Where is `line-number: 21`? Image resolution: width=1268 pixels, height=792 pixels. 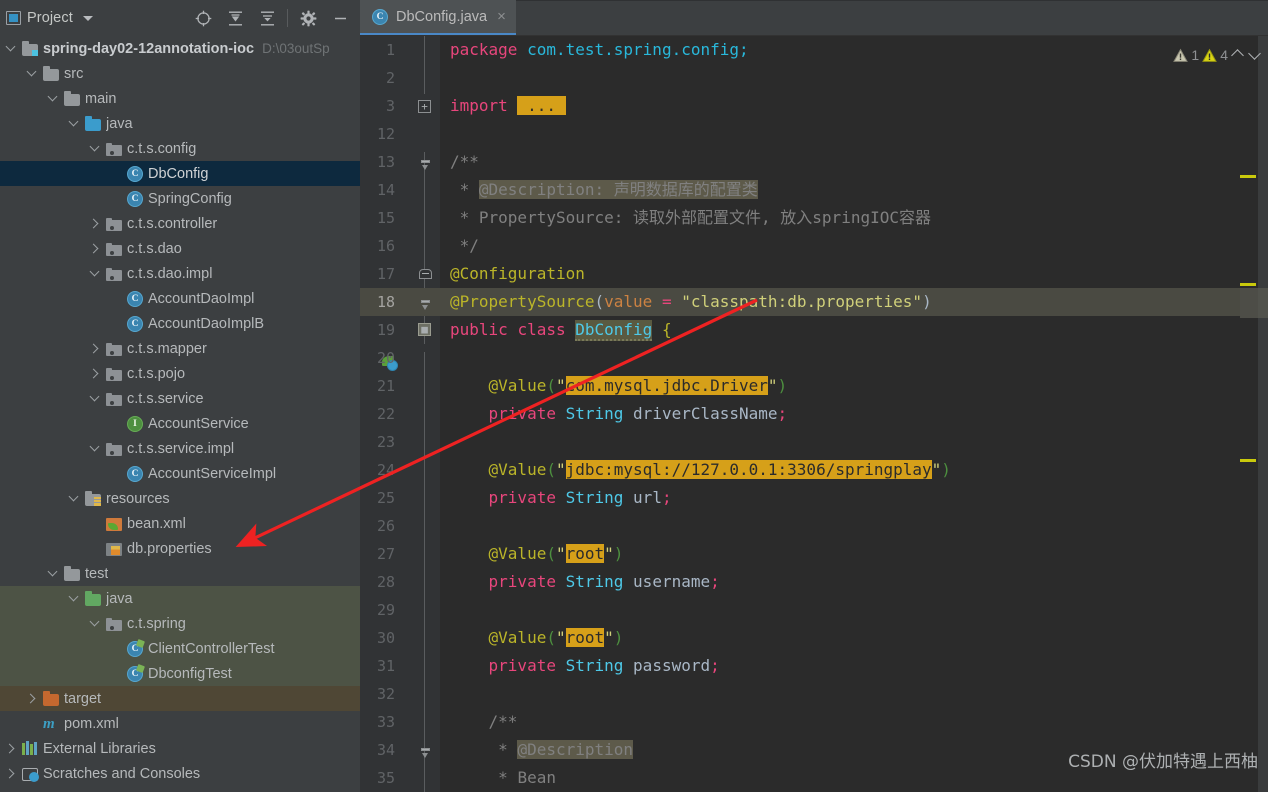 line-number: 21 is located at coordinates (400, 386).